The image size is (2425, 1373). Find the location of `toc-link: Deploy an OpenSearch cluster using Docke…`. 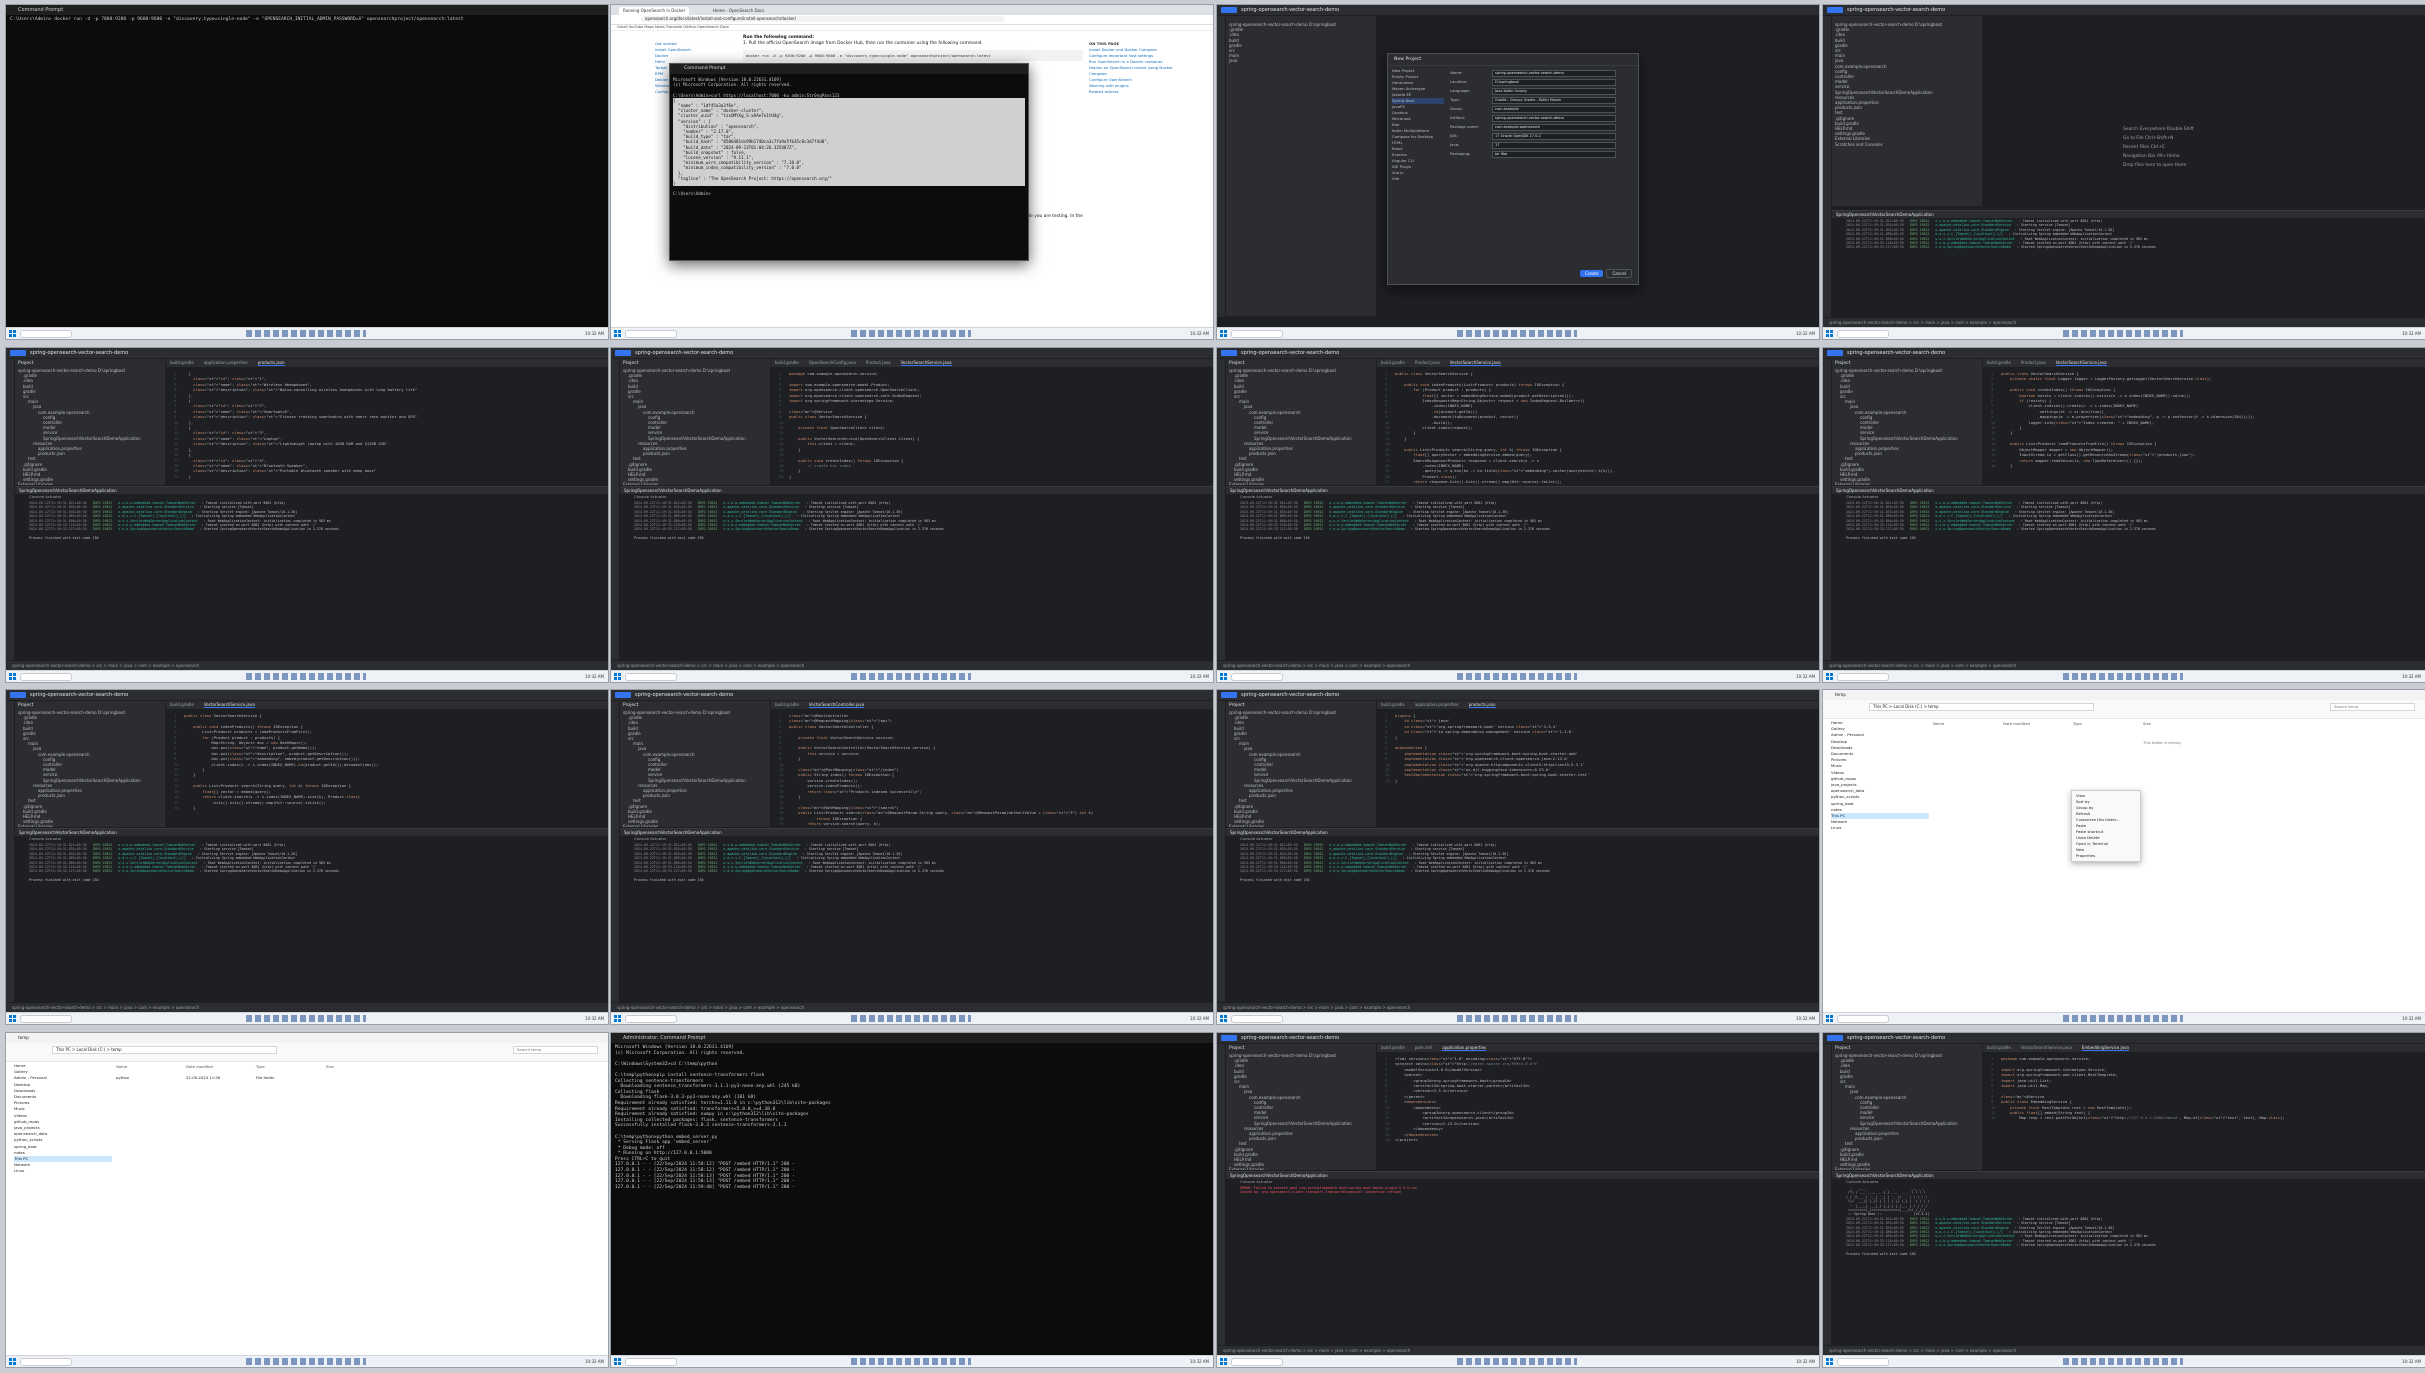

toc-link: Deploy an OpenSearch cluster using Docke… is located at coordinates (1134, 71).